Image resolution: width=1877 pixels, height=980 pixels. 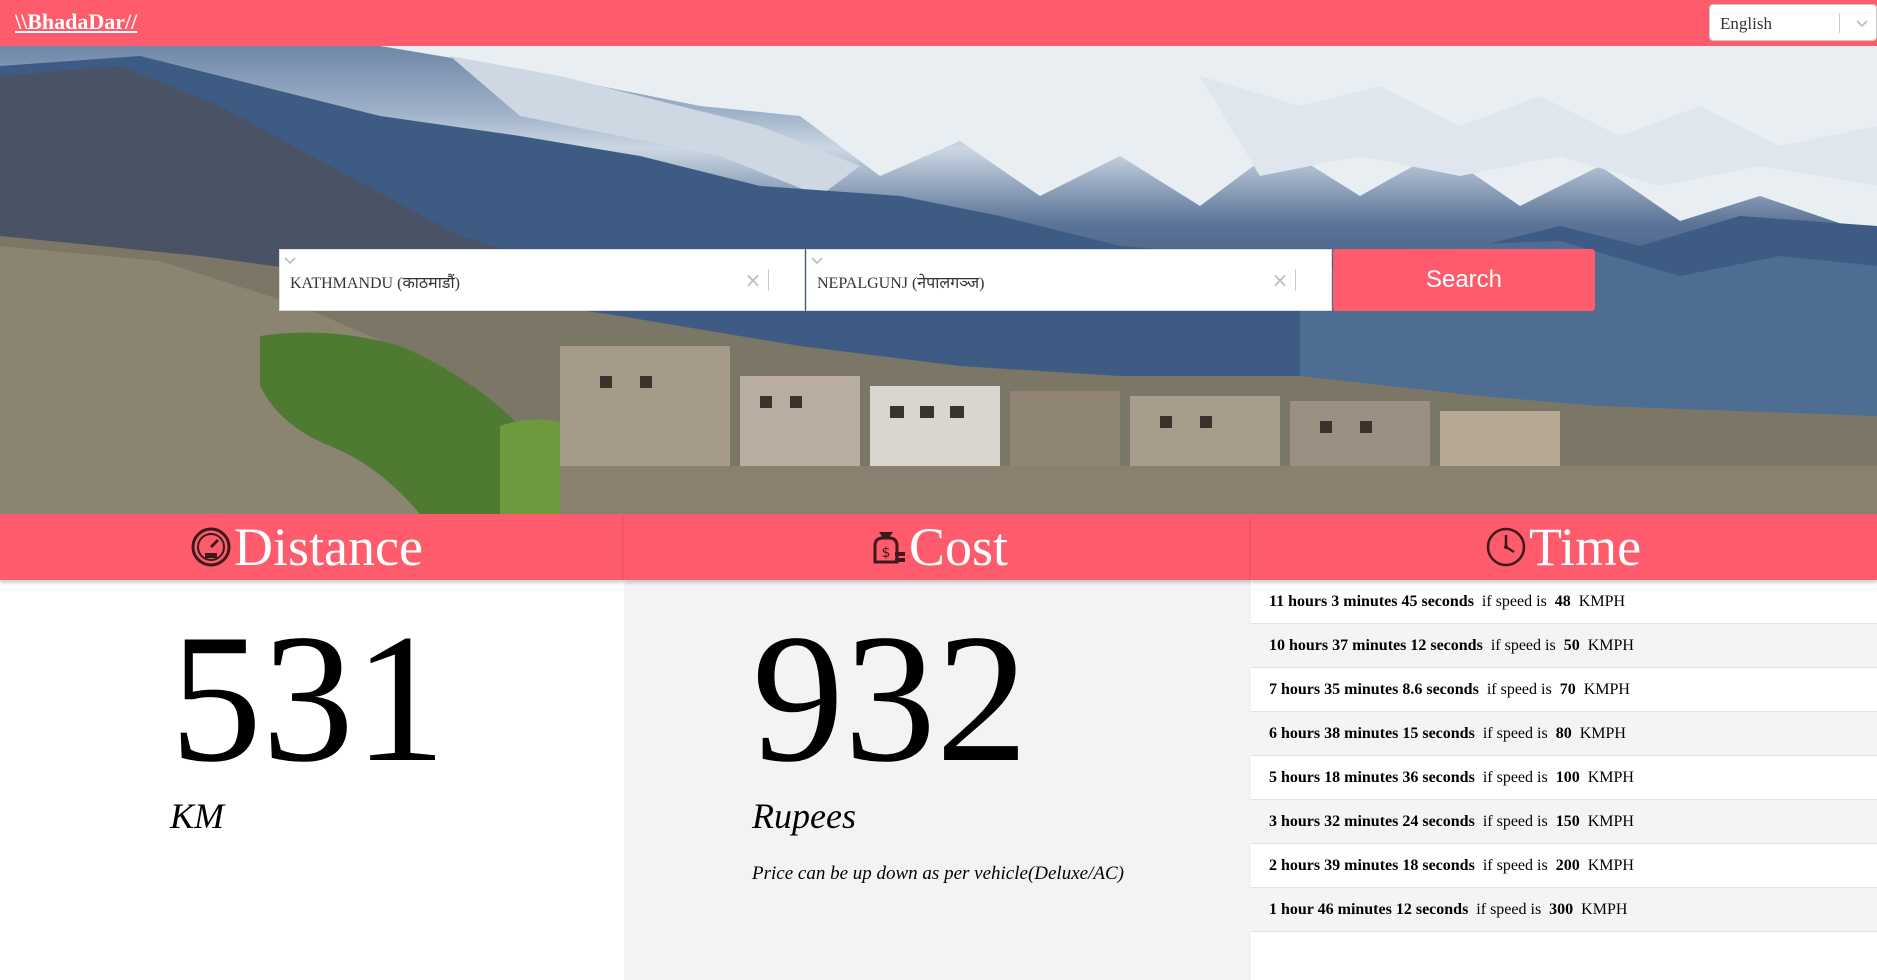 What do you see at coordinates (753, 280) in the screenshot?
I see `clear-origin-icon: ×` at bounding box center [753, 280].